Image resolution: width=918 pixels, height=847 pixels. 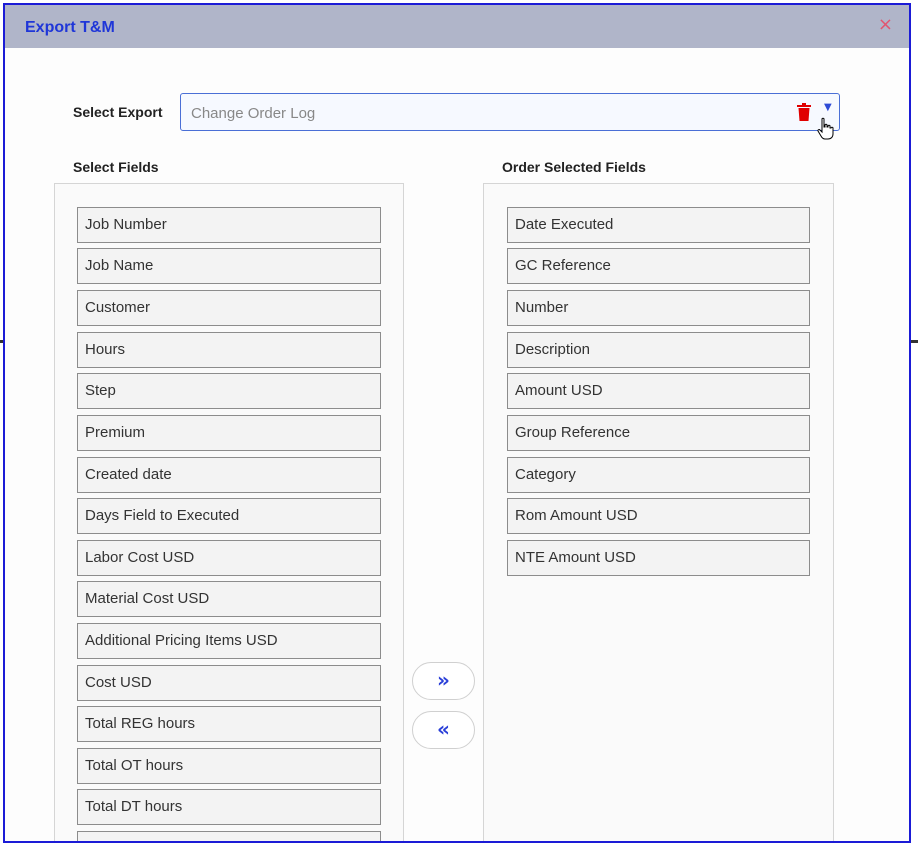 I want to click on list-item: GC Reference, so click(x=658, y=266).